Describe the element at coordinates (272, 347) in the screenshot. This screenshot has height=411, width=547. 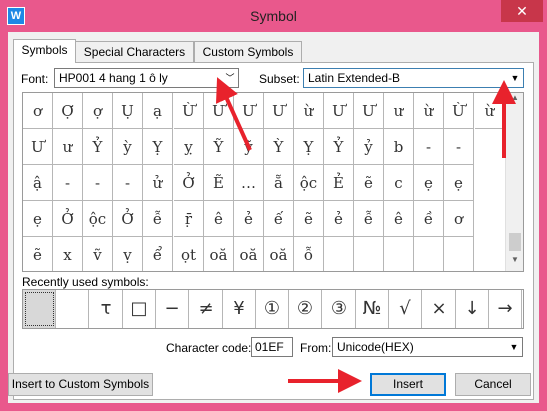
I see `character-code-field: 01EF` at that location.